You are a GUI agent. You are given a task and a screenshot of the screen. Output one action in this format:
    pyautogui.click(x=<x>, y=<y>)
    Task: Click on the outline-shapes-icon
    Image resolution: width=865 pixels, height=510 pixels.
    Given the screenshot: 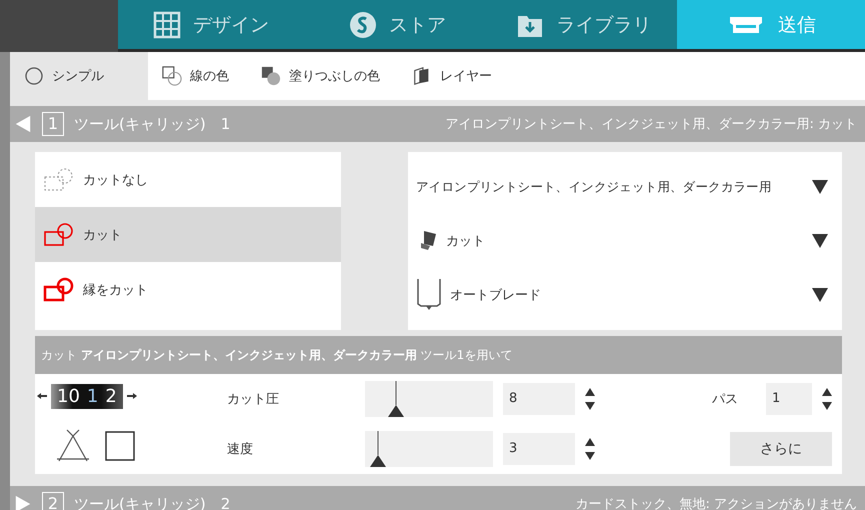 What is the action you would take?
    pyautogui.click(x=172, y=76)
    